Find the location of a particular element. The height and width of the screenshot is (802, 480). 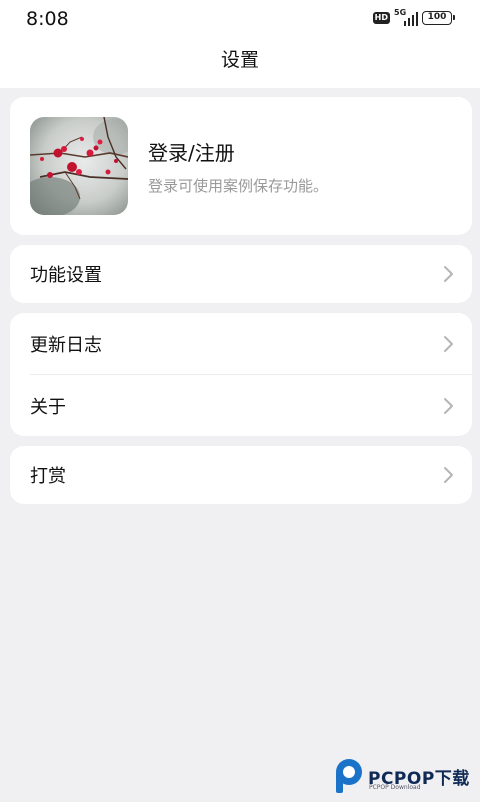

status-icons: HD 5G 100 is located at coordinates (413, 17).